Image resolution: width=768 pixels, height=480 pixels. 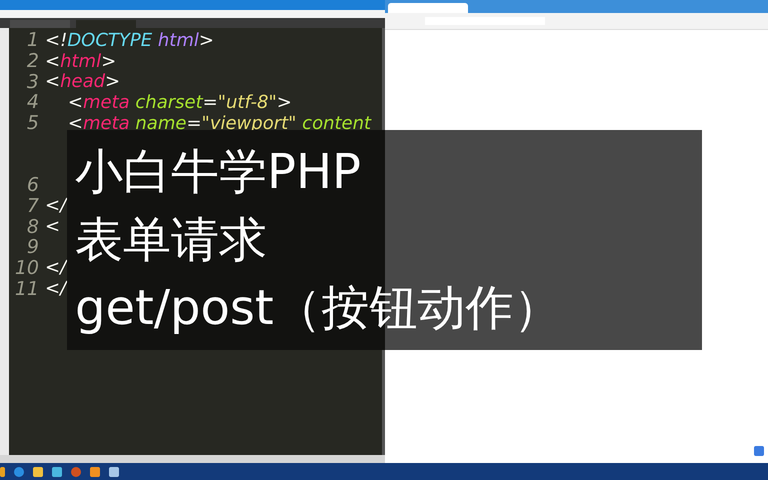 What do you see at coordinates (319, 308) in the screenshot?
I see `overlay-title-line: get/post（按钮动作）` at bounding box center [319, 308].